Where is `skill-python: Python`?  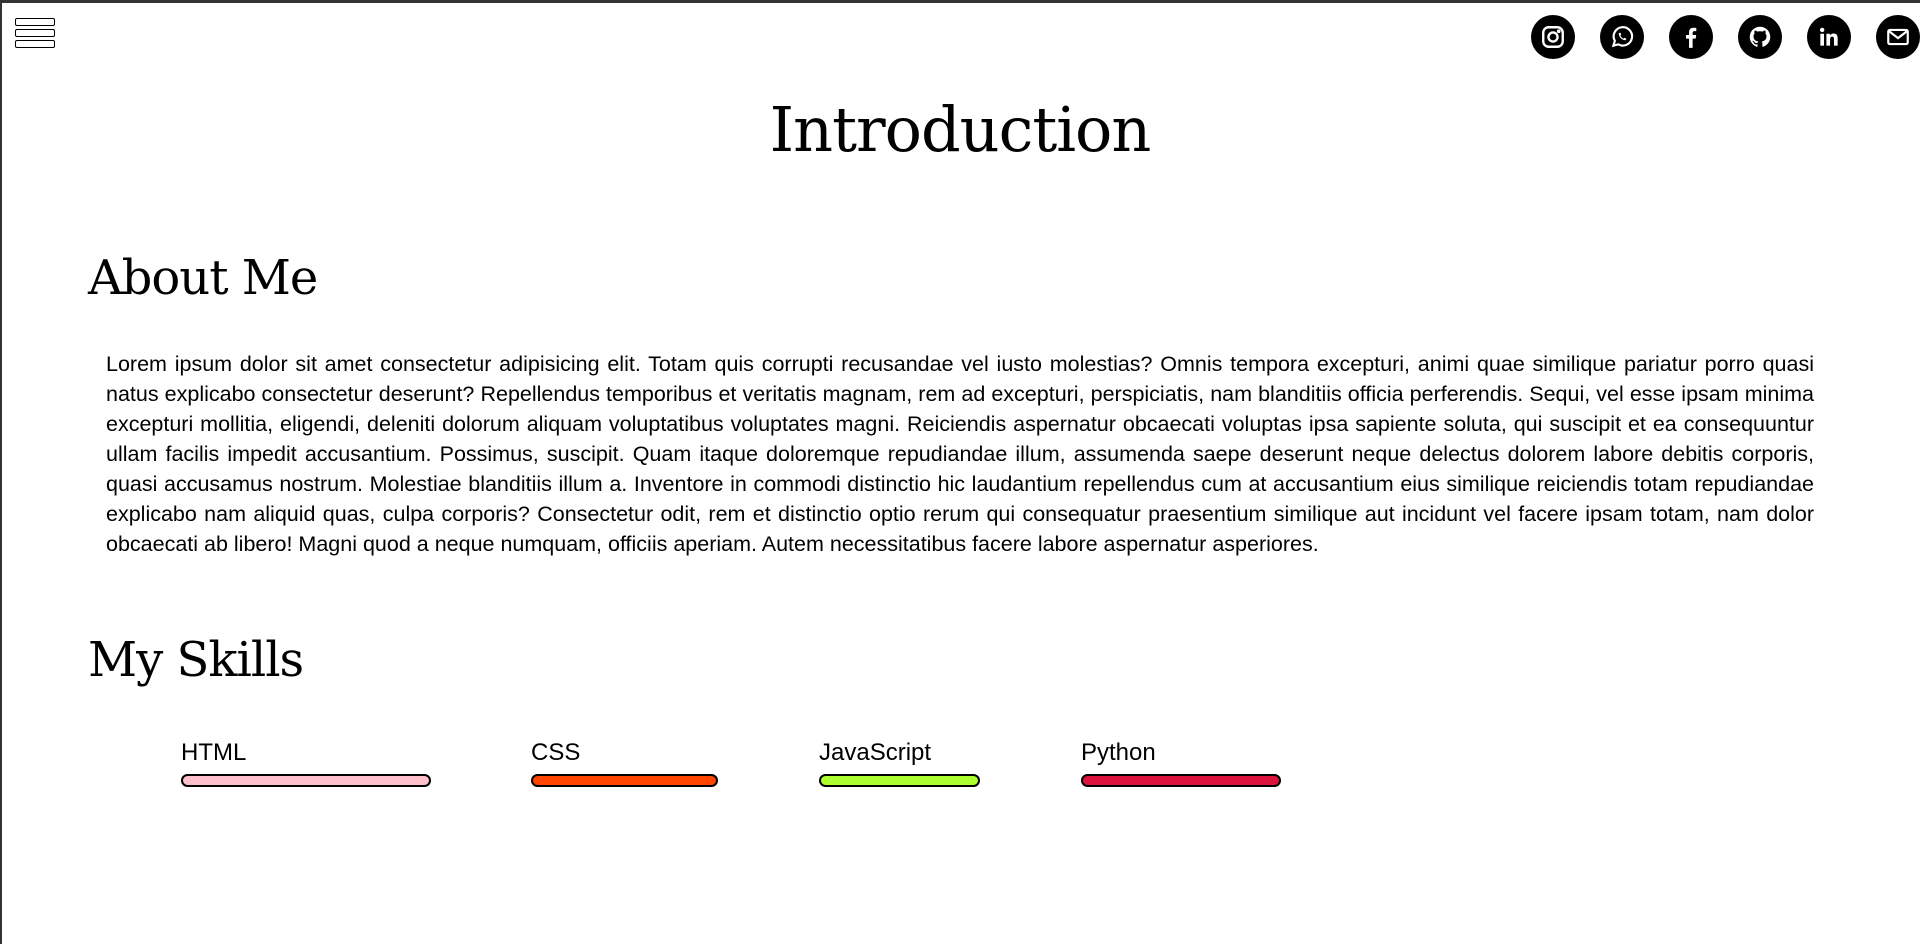
skill-python: Python is located at coordinates (1181, 762).